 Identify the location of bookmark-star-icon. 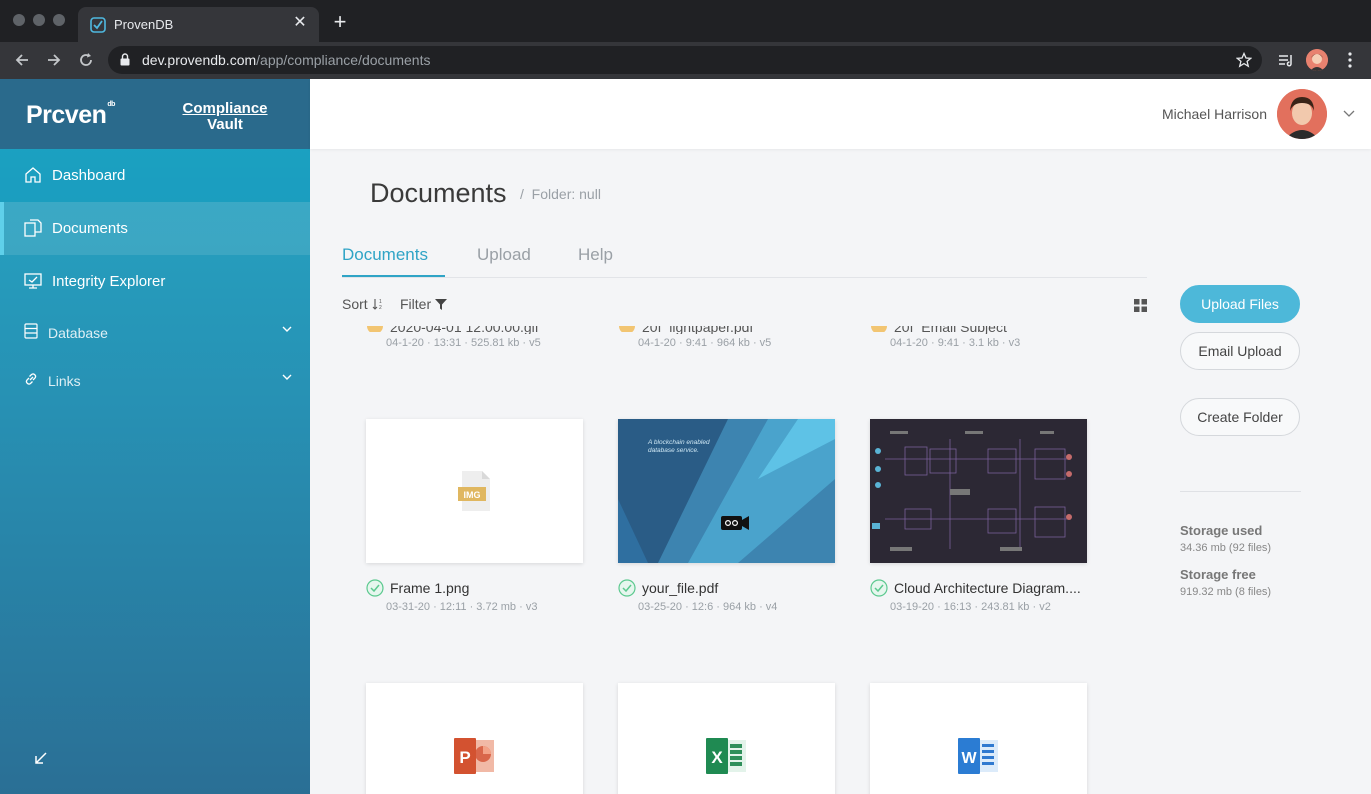
(1244, 60).